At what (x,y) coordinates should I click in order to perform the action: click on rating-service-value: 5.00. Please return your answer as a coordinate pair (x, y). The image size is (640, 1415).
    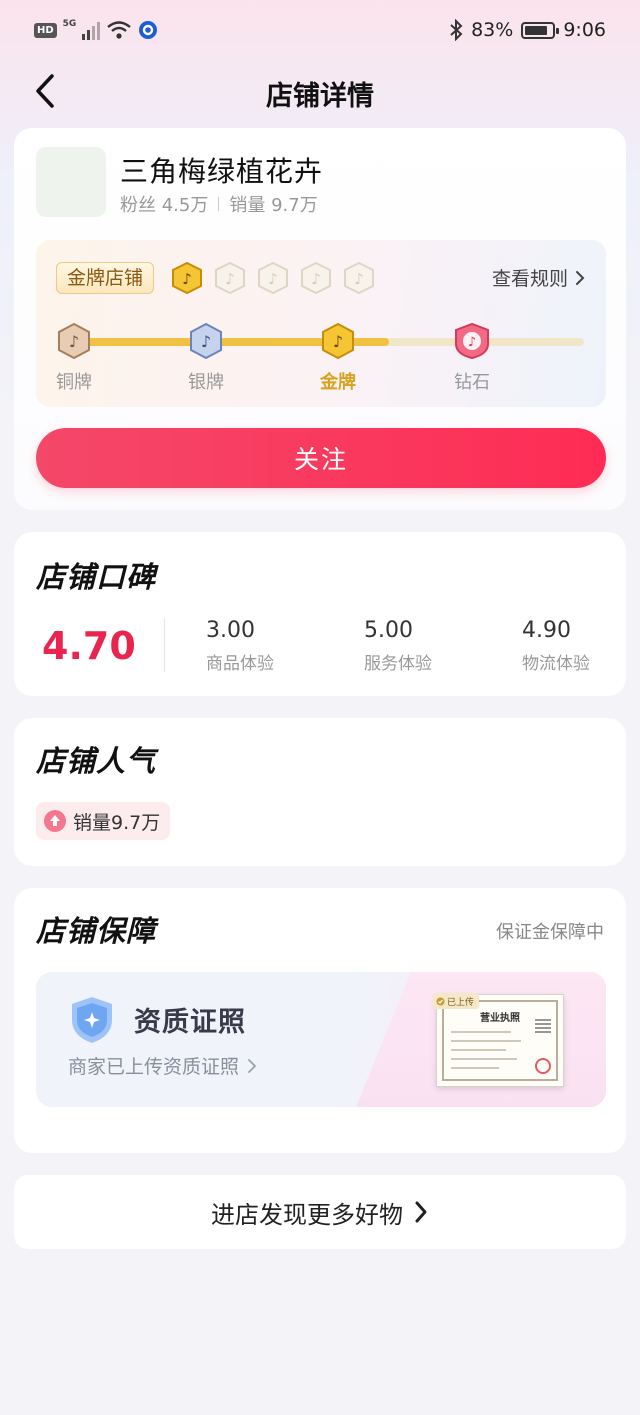
    Looking at the image, I should click on (388, 630).